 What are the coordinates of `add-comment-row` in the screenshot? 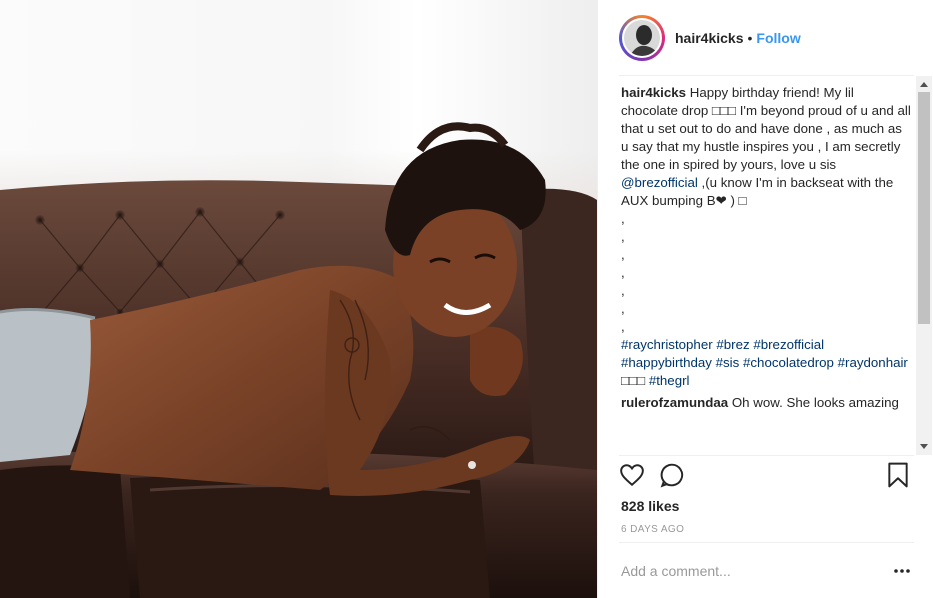 It's located at (768, 571).